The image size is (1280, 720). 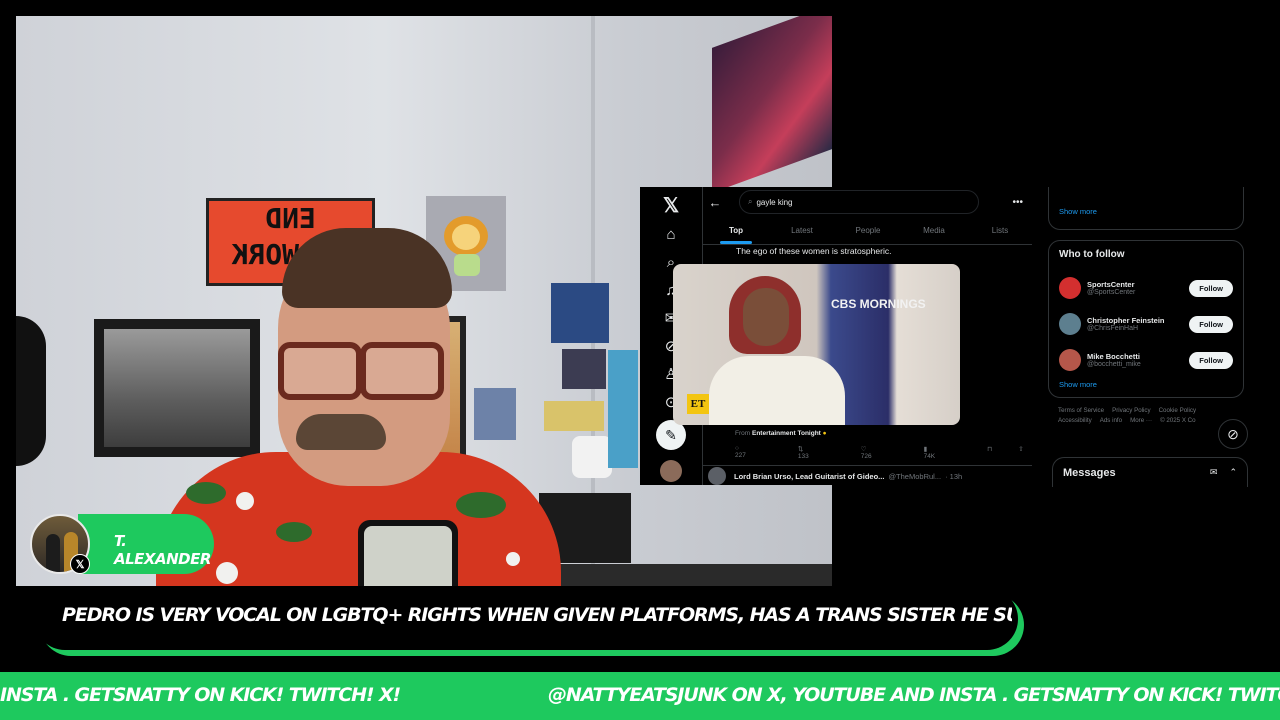 What do you see at coordinates (408, 553) in the screenshot?
I see `phone` at bounding box center [408, 553].